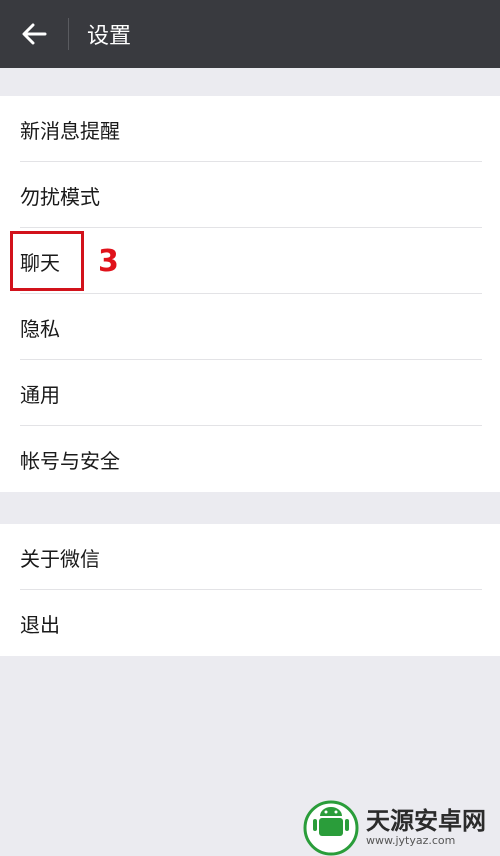 This screenshot has height=856, width=500. I want to click on settings-item-label: 帐号与安全, so click(70, 460).